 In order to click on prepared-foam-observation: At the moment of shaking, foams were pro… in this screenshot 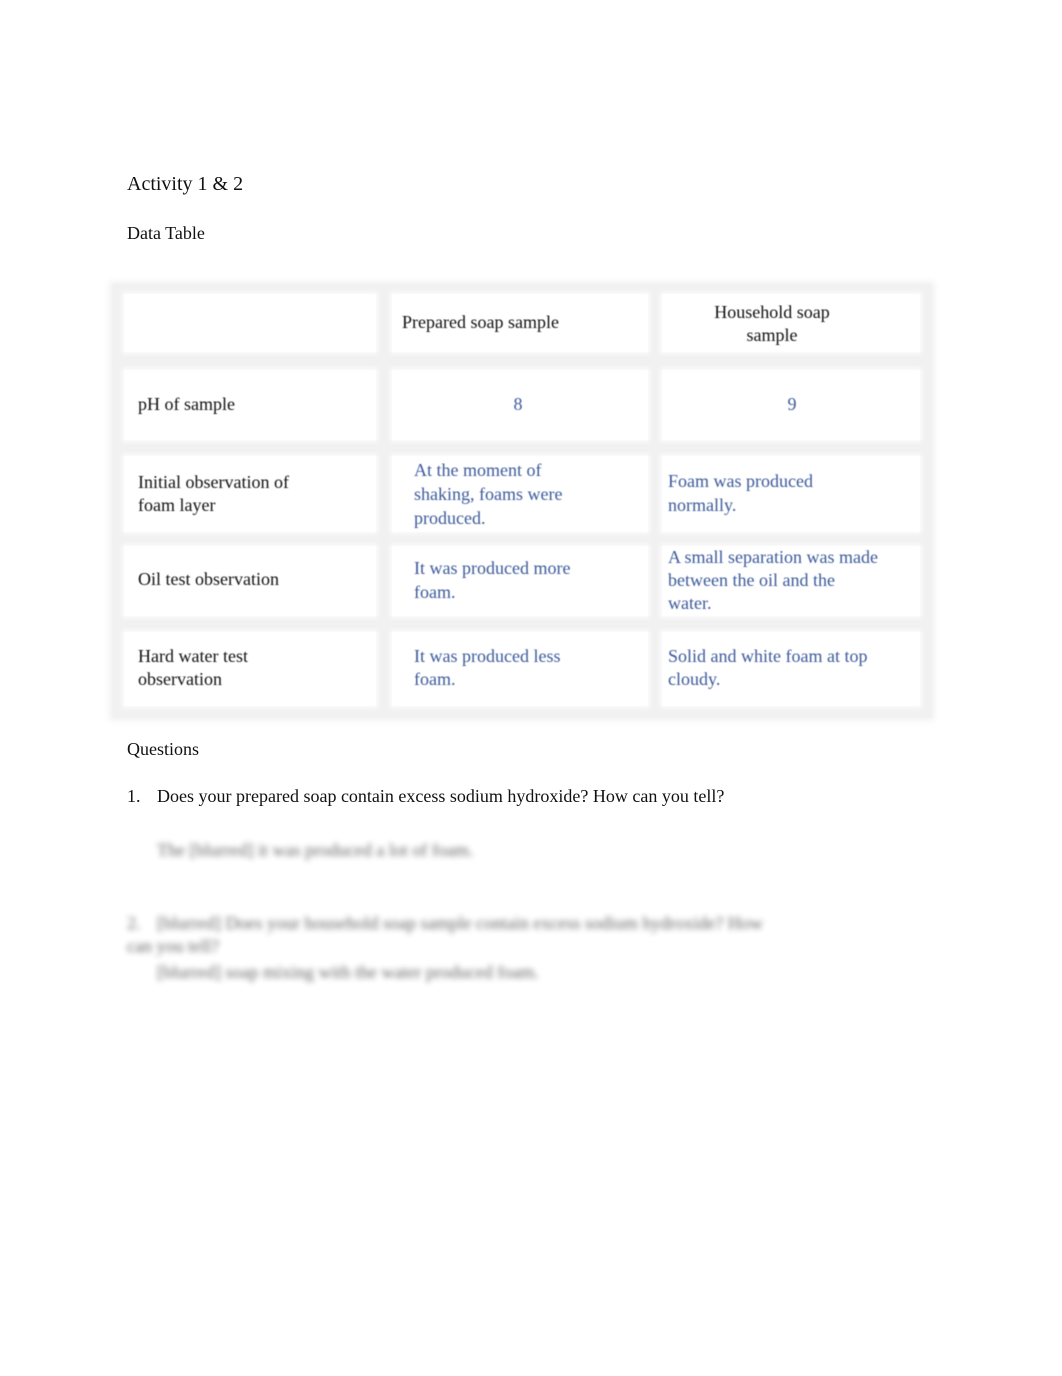, I will do `click(488, 494)`.